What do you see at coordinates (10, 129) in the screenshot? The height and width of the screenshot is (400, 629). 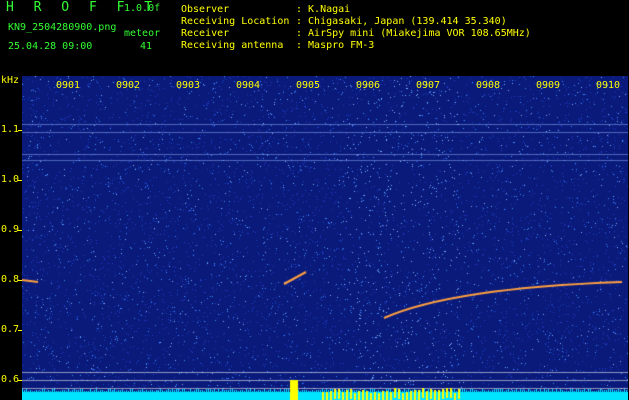 I see `y-tick-label: 1.1` at bounding box center [10, 129].